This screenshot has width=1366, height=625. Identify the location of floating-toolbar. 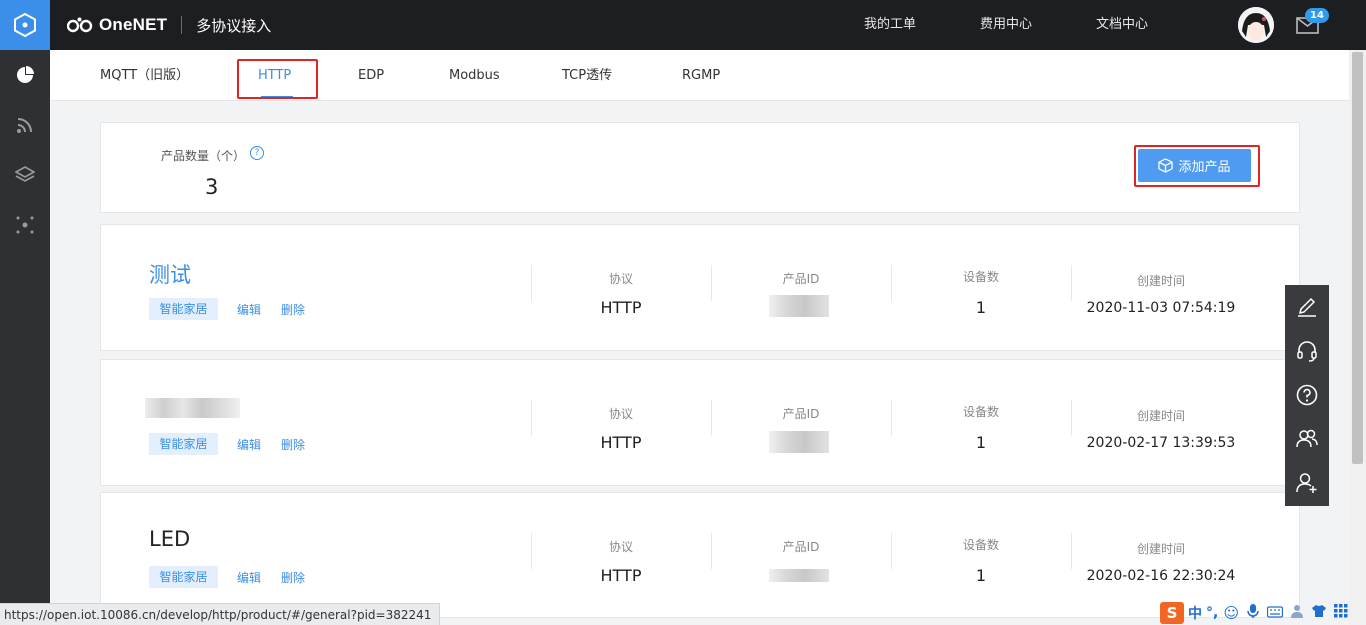
(1307, 395).